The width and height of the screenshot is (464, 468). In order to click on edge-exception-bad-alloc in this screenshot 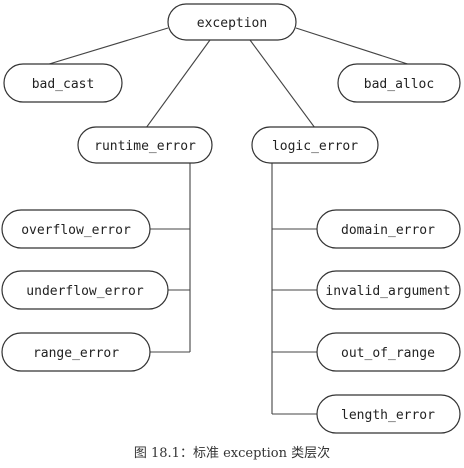, I will do `click(358, 48)`.